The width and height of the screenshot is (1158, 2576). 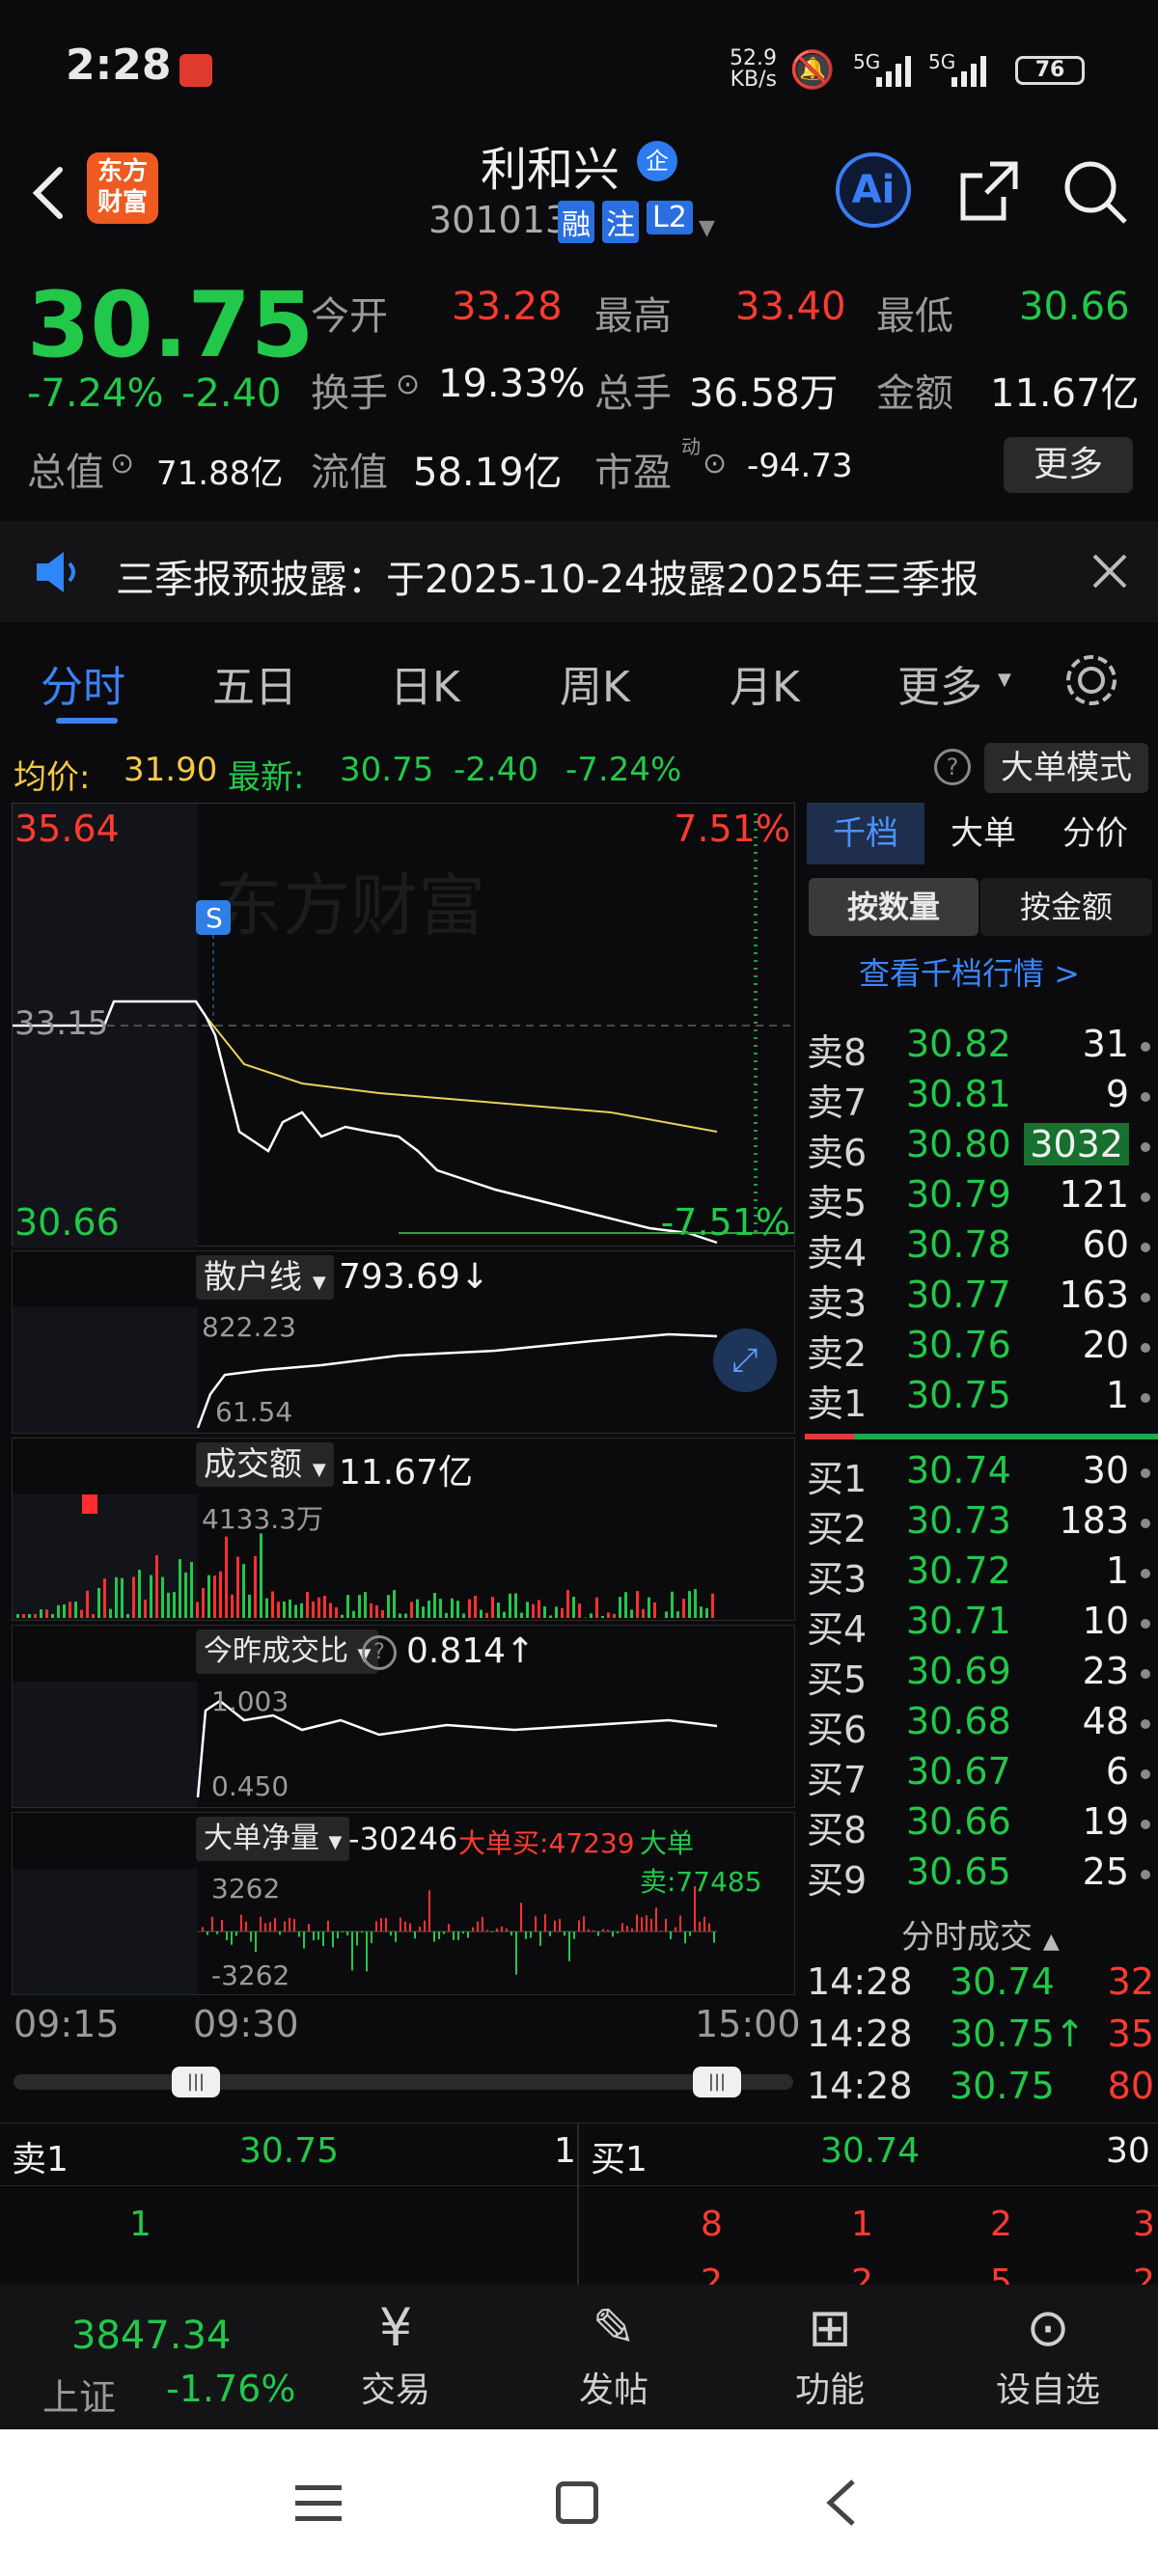 What do you see at coordinates (254, 683) in the screenshot?
I see `tab-5day: 五日` at bounding box center [254, 683].